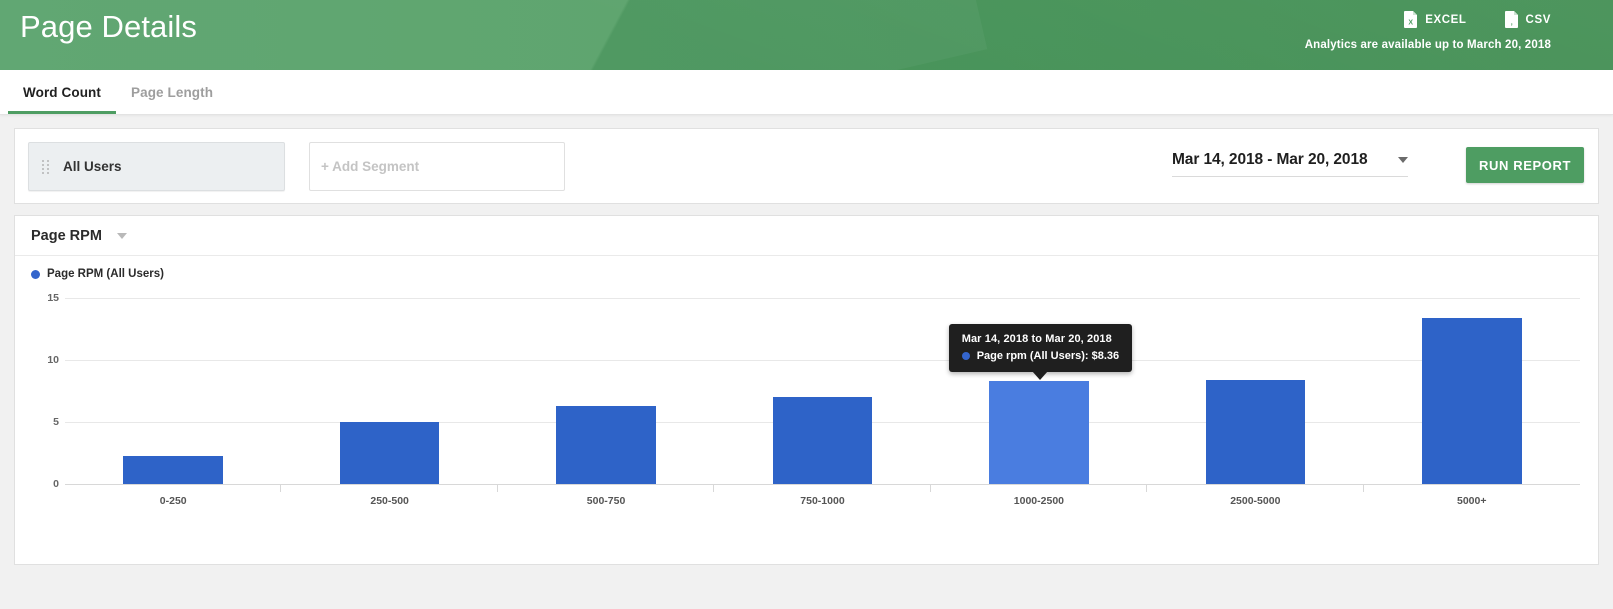 Image resolution: width=1613 pixels, height=609 pixels. I want to click on y-axis-tick-label: 15, so click(53, 298).